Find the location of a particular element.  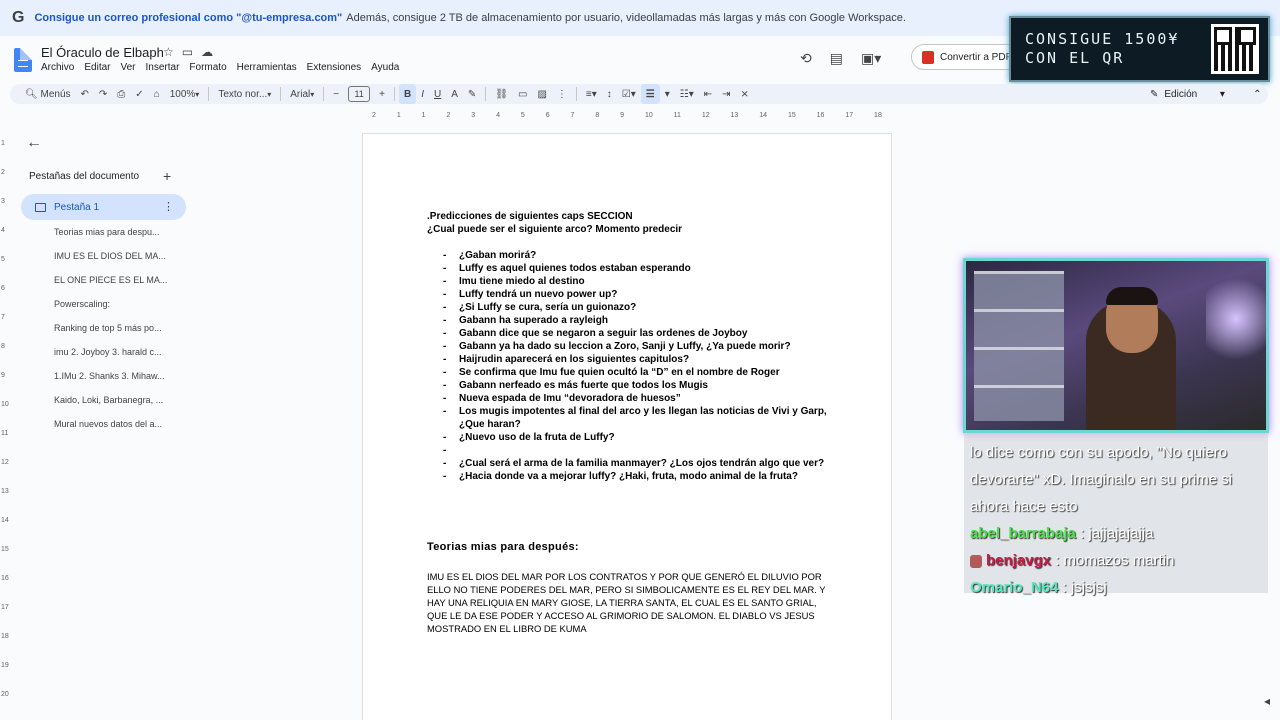

spellcheck-icon: ✓ is located at coordinates (139, 94).